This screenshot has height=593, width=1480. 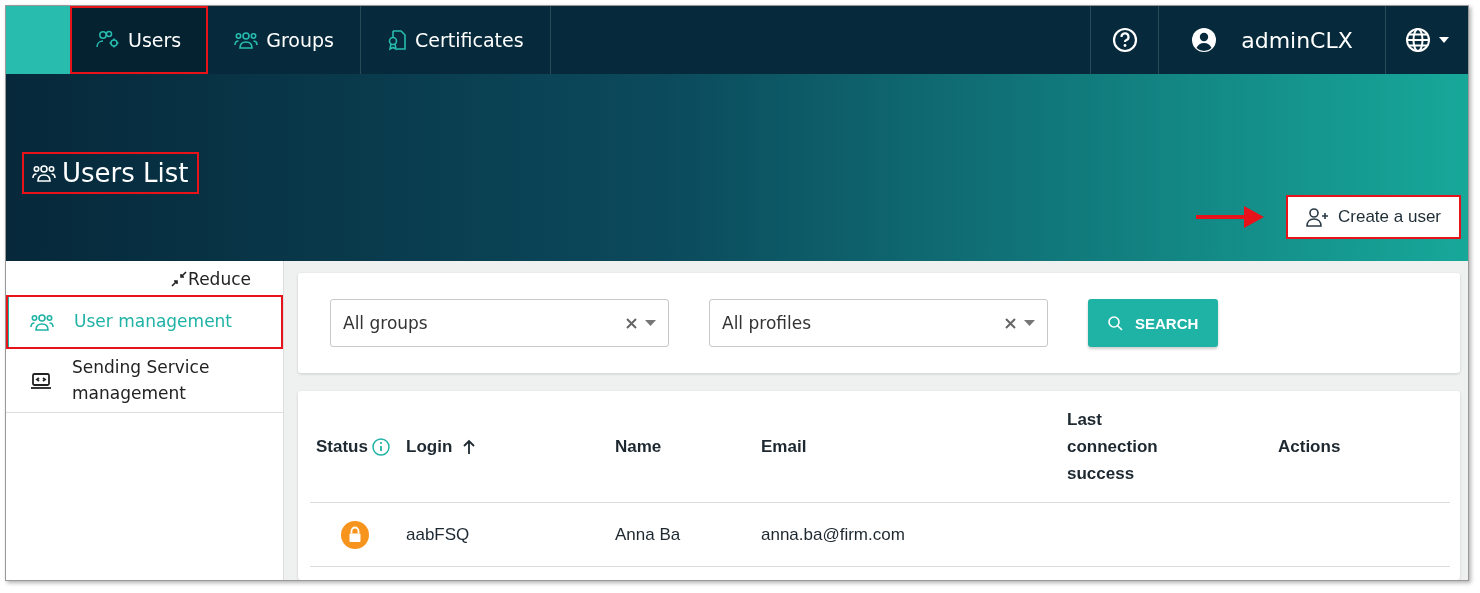 I want to click on help-icon, so click(x=1124, y=40).